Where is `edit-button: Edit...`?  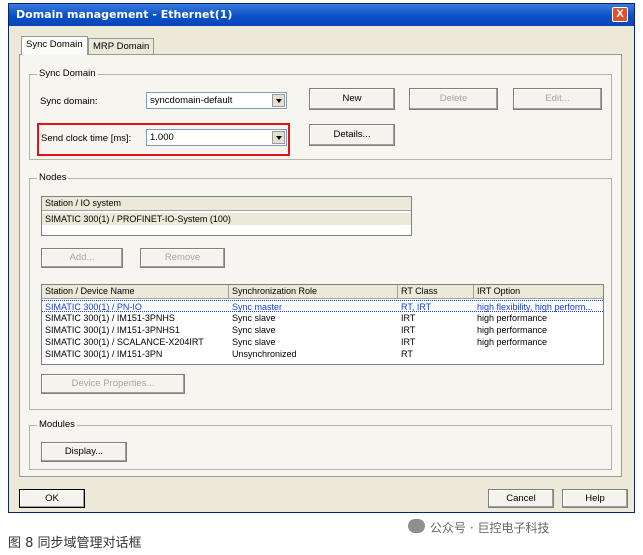
edit-button: Edit... is located at coordinates (557, 99).